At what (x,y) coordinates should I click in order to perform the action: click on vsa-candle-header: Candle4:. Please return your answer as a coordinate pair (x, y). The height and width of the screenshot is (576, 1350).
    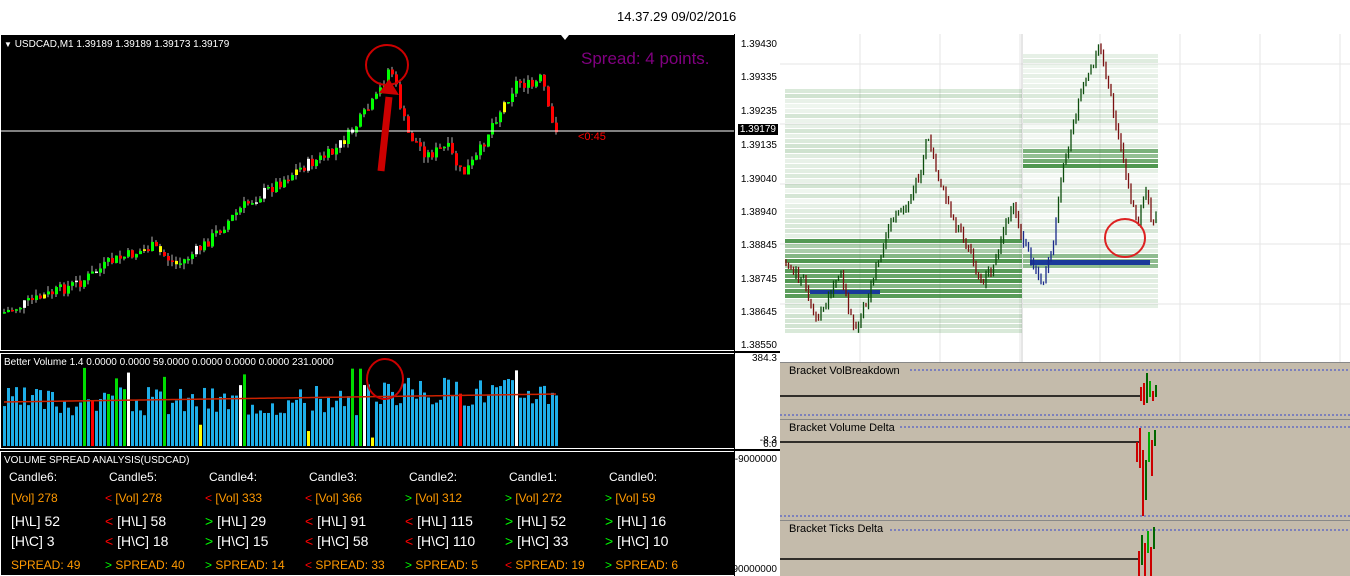
    Looking at the image, I should click on (233, 477).